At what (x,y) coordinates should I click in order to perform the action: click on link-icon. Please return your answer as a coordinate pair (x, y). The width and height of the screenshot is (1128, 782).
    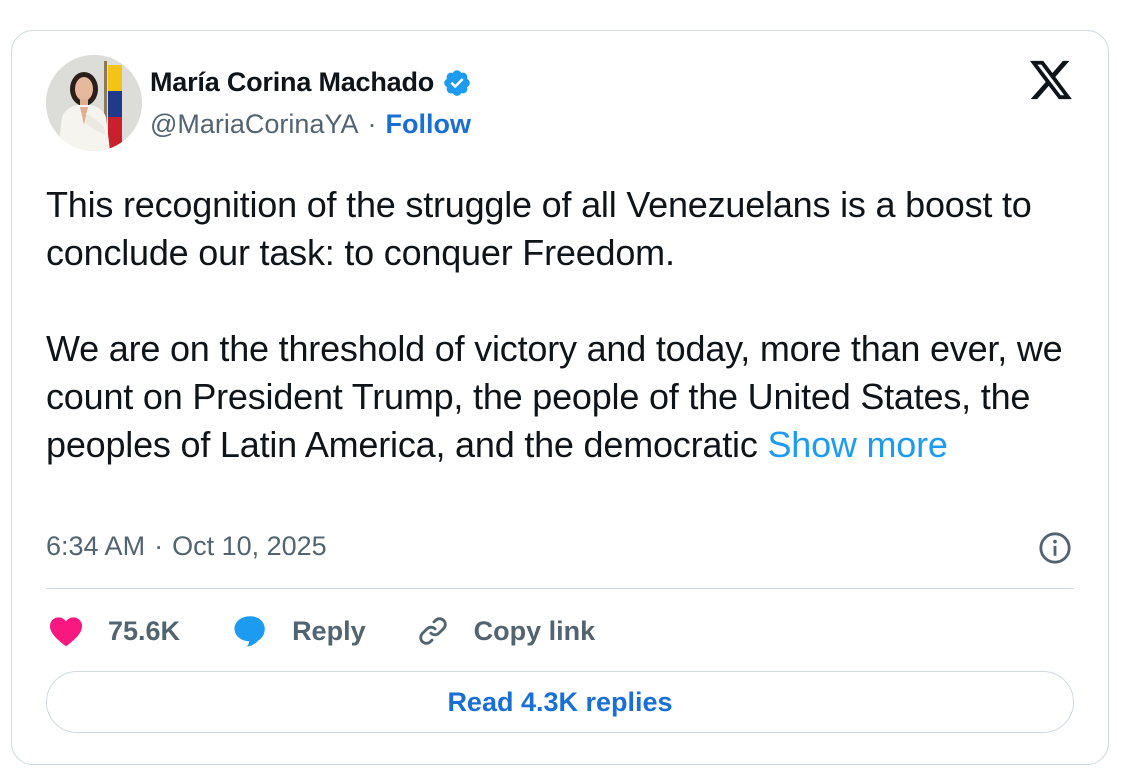
    Looking at the image, I should click on (433, 631).